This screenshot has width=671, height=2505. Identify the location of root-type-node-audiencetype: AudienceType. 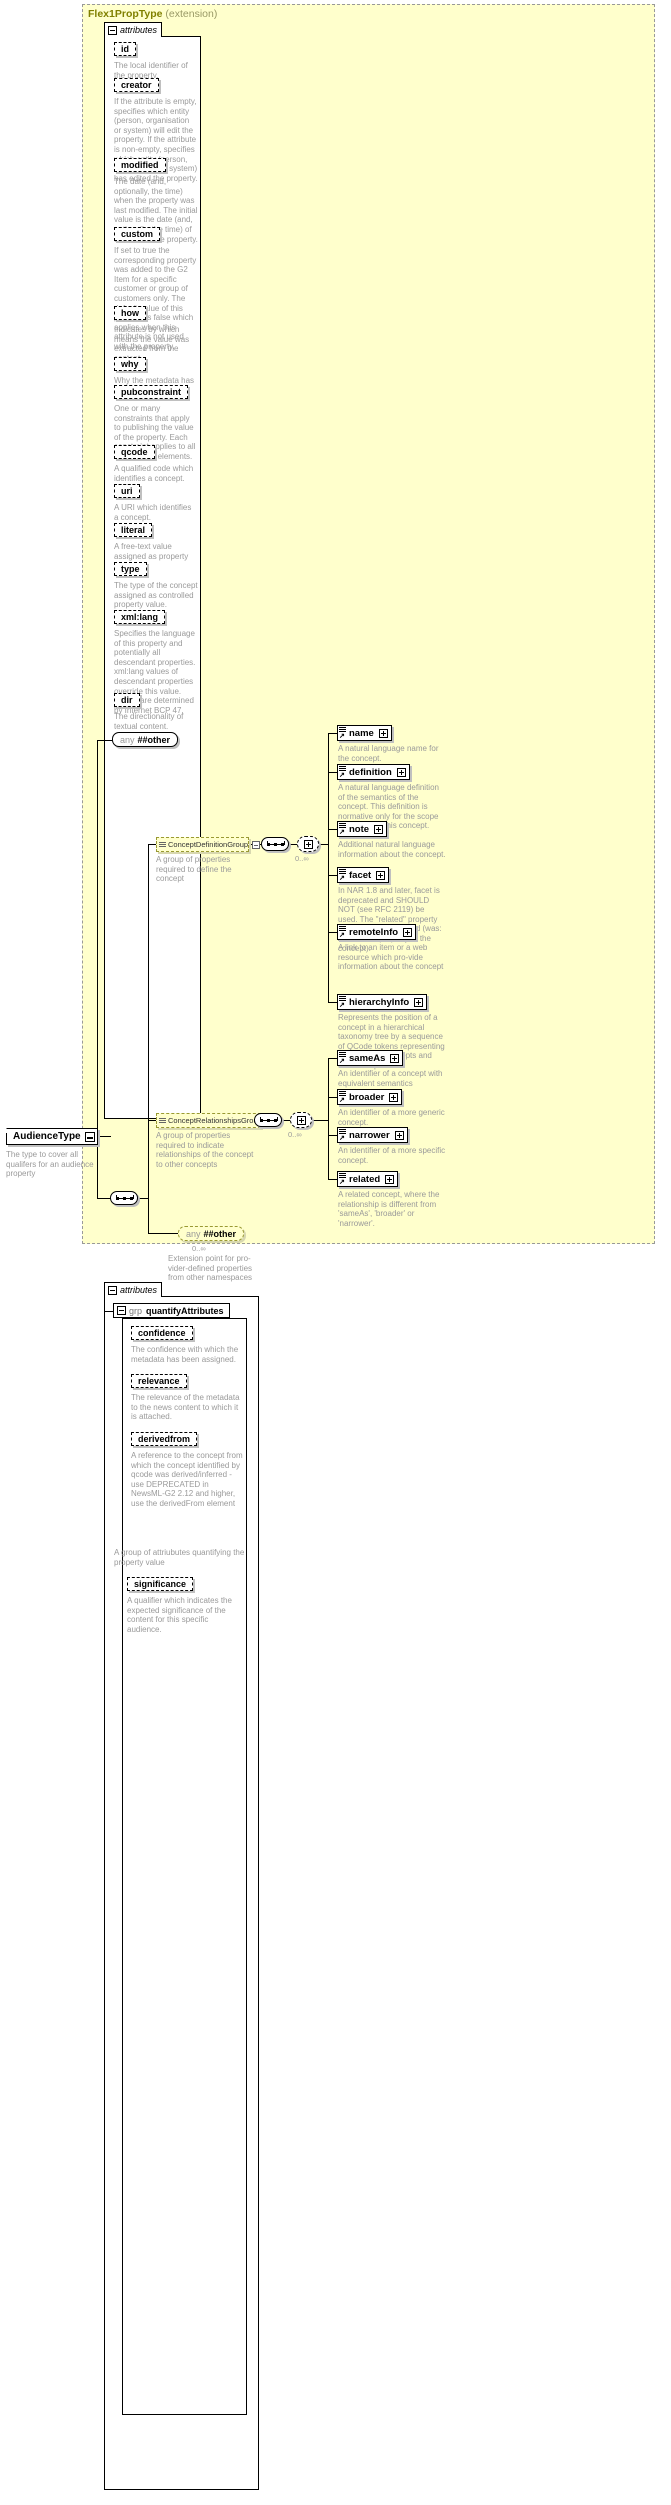
(52, 1136).